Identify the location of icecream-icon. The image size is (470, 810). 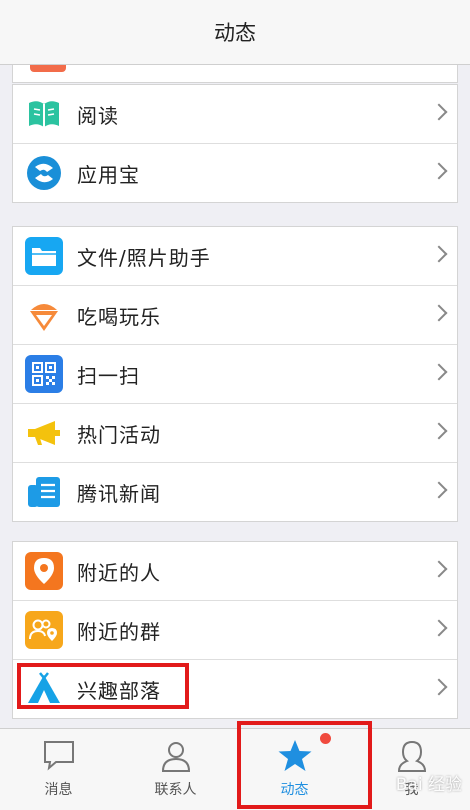
(44, 315).